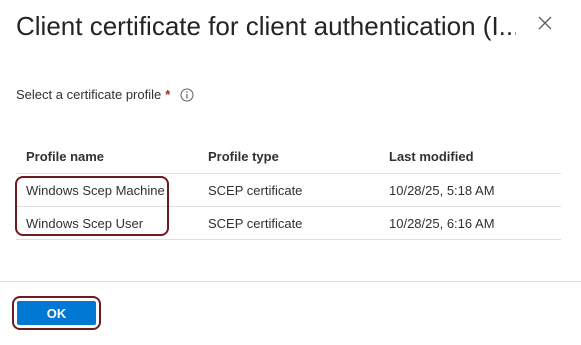 The height and width of the screenshot is (345, 581). Describe the element at coordinates (290, 281) in the screenshot. I see `footer-divider` at that location.